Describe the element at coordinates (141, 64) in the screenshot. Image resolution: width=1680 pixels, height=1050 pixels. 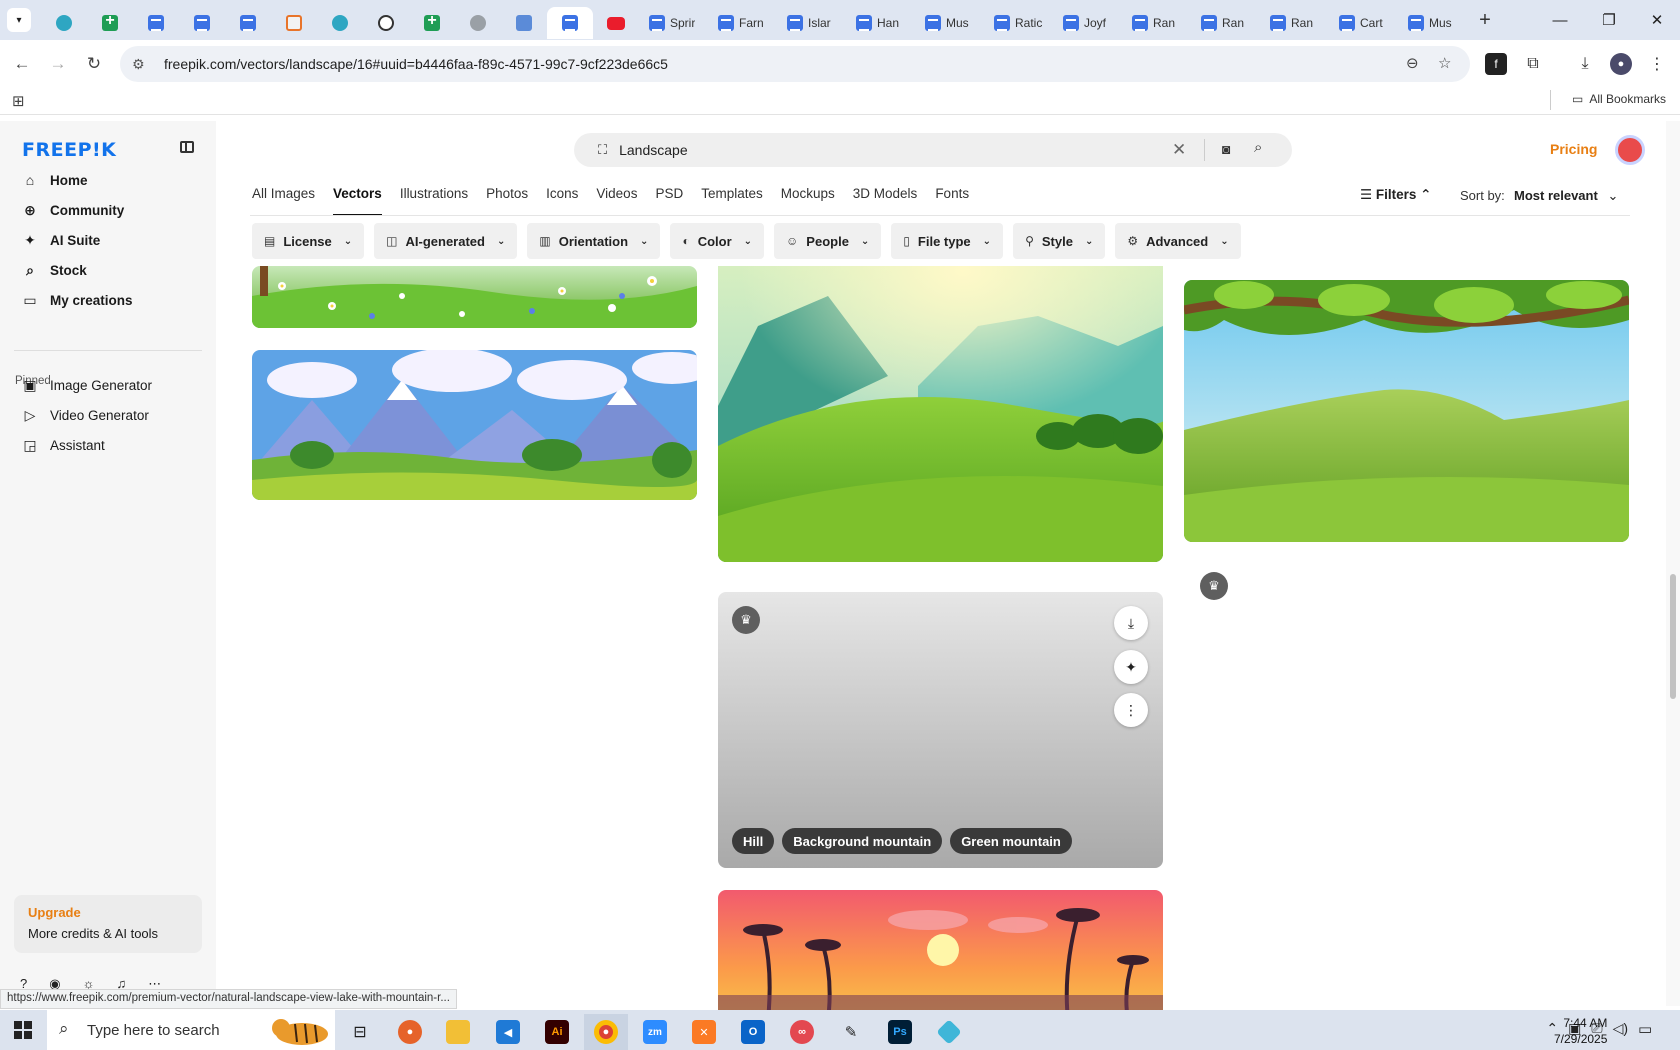
I see `site-settings-icon: ⚙` at that location.